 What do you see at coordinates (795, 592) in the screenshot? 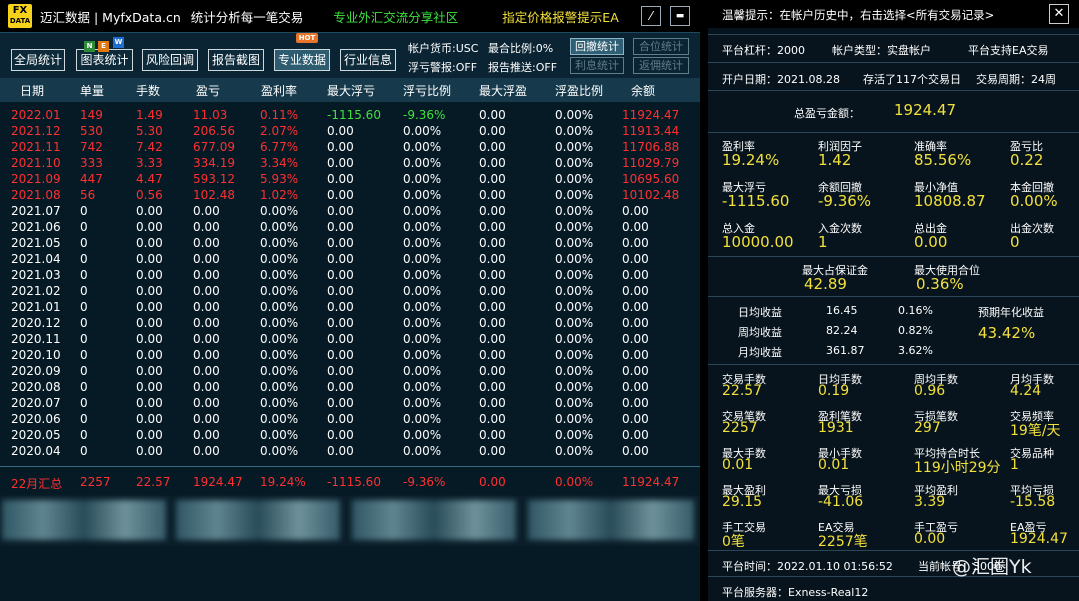
I see `platform-server: 平台服务器：Exness-Real12` at bounding box center [795, 592].